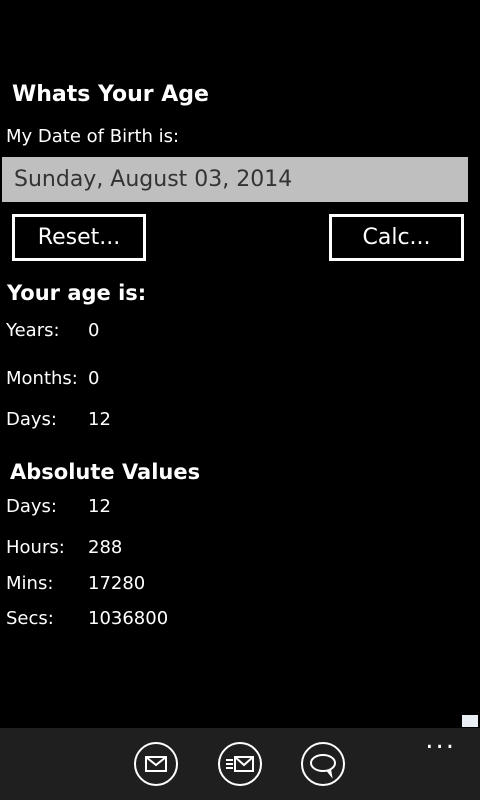 The height and width of the screenshot is (800, 480). I want to click on mail-icon, so click(156, 764).